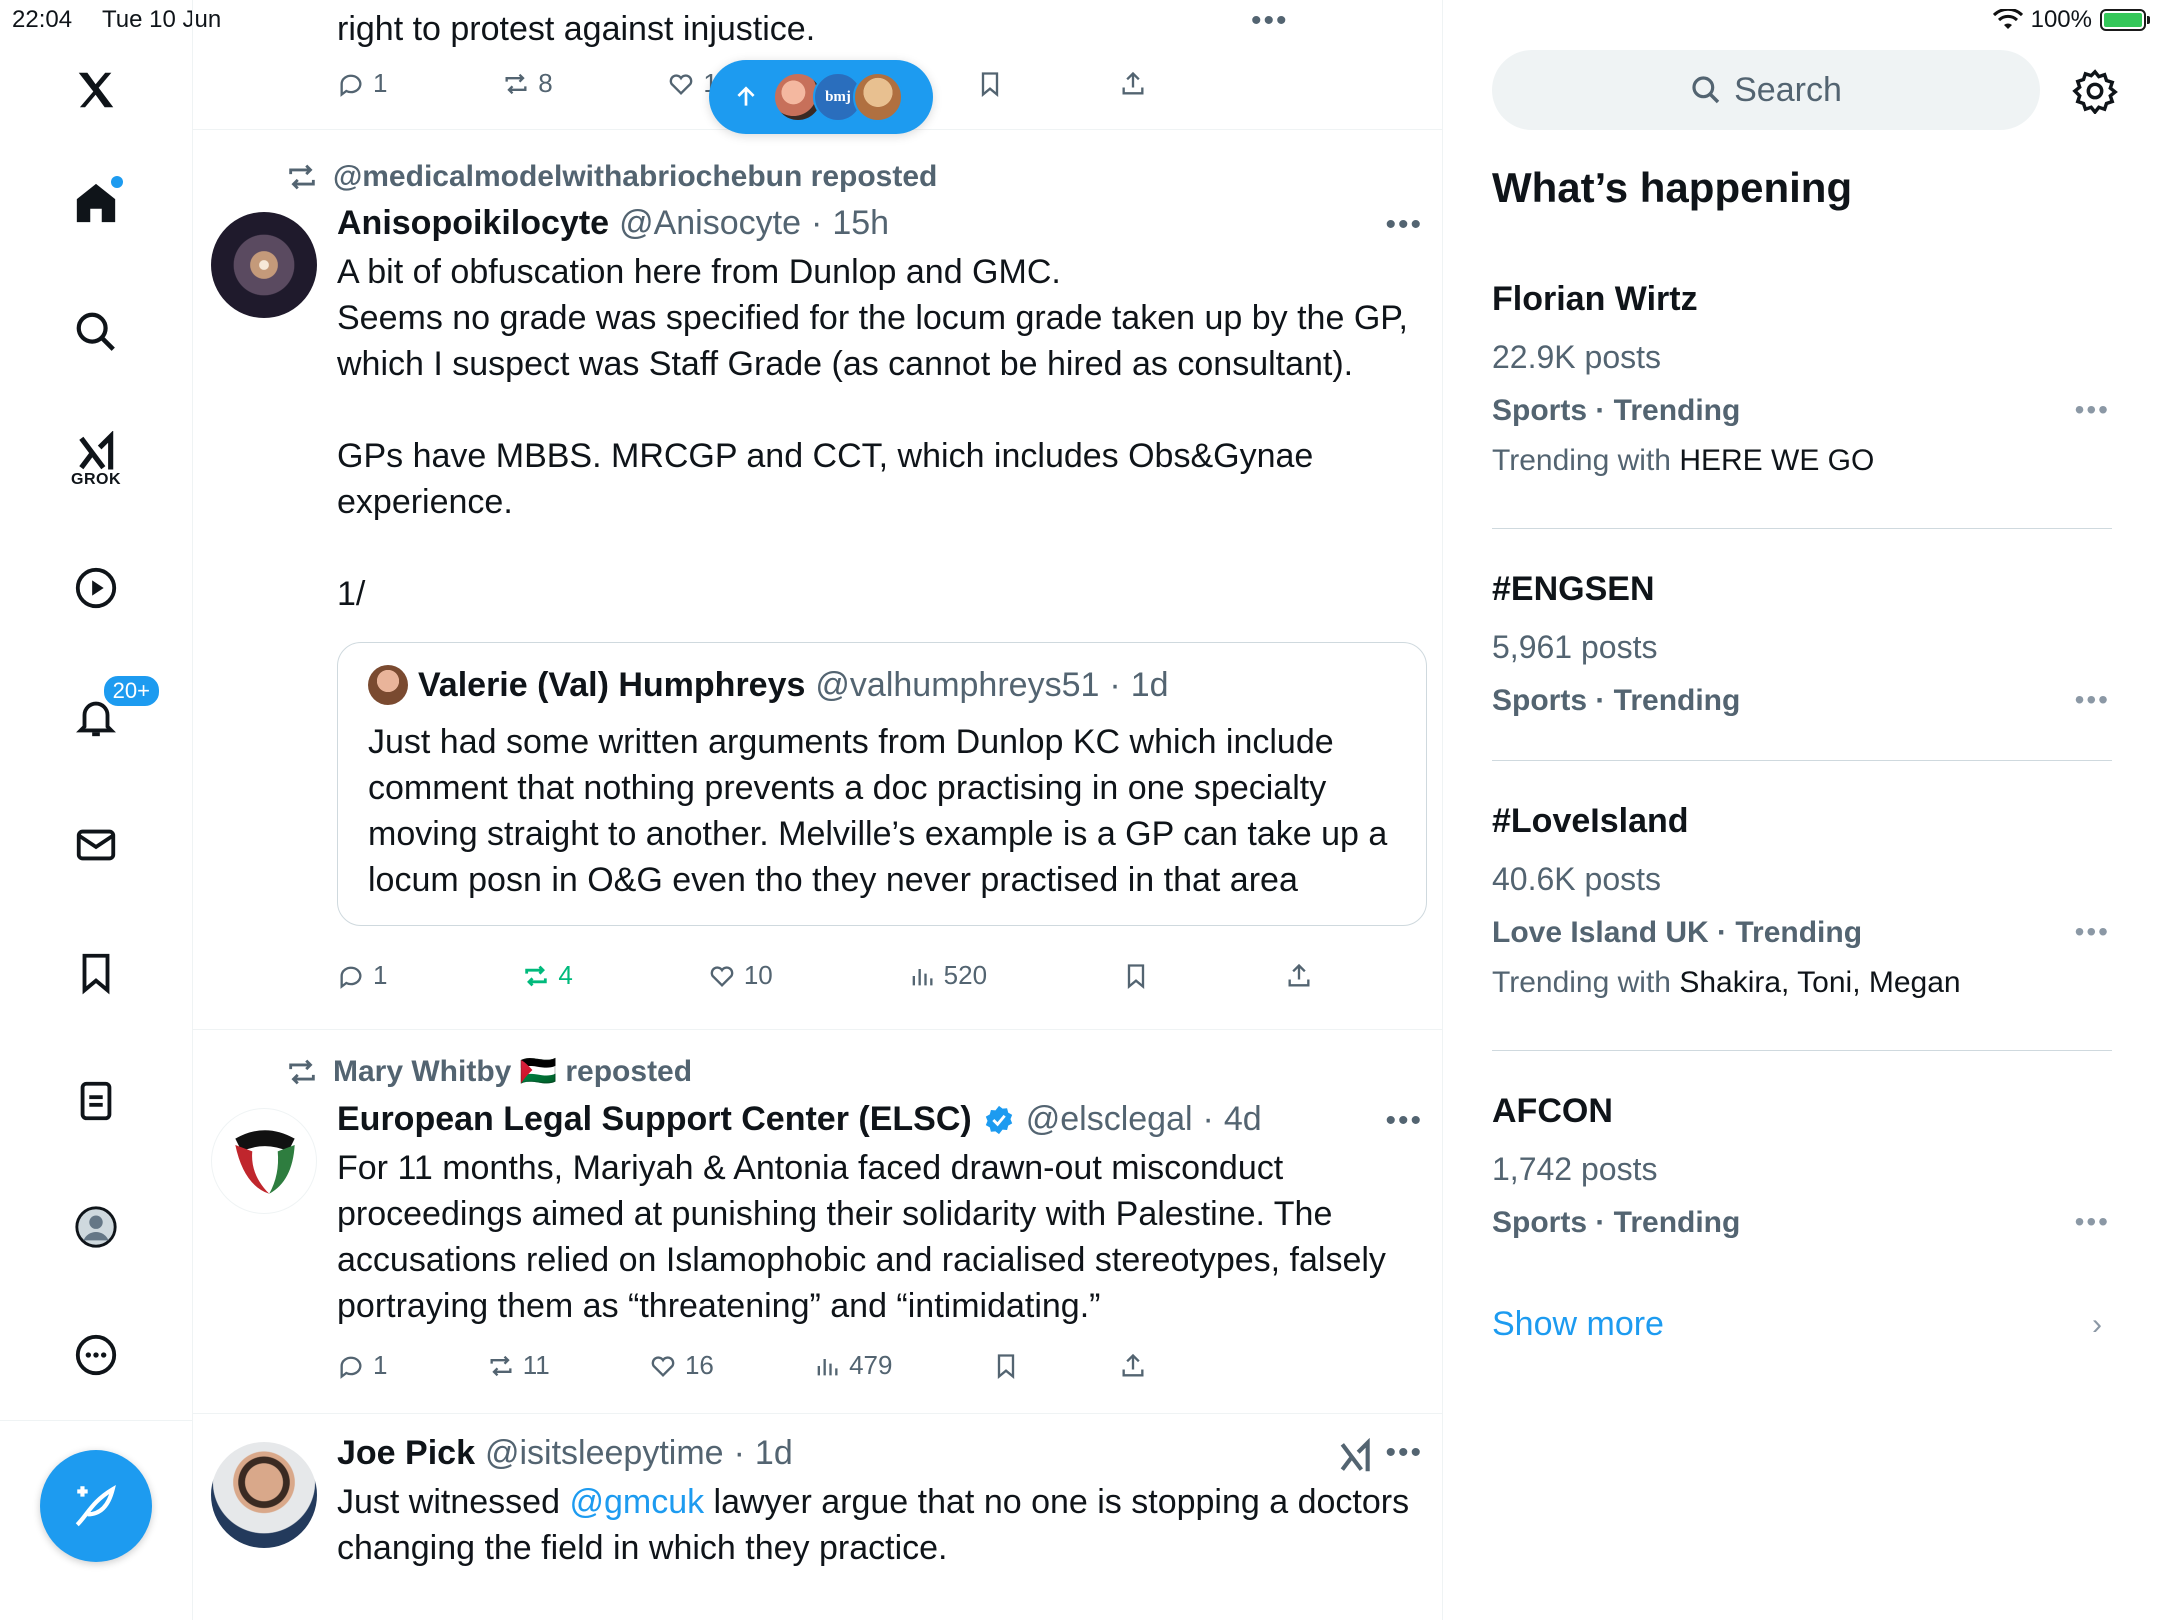 The width and height of the screenshot is (2160, 1620). What do you see at coordinates (852, 1365) in the screenshot?
I see `views-button: 479` at bounding box center [852, 1365].